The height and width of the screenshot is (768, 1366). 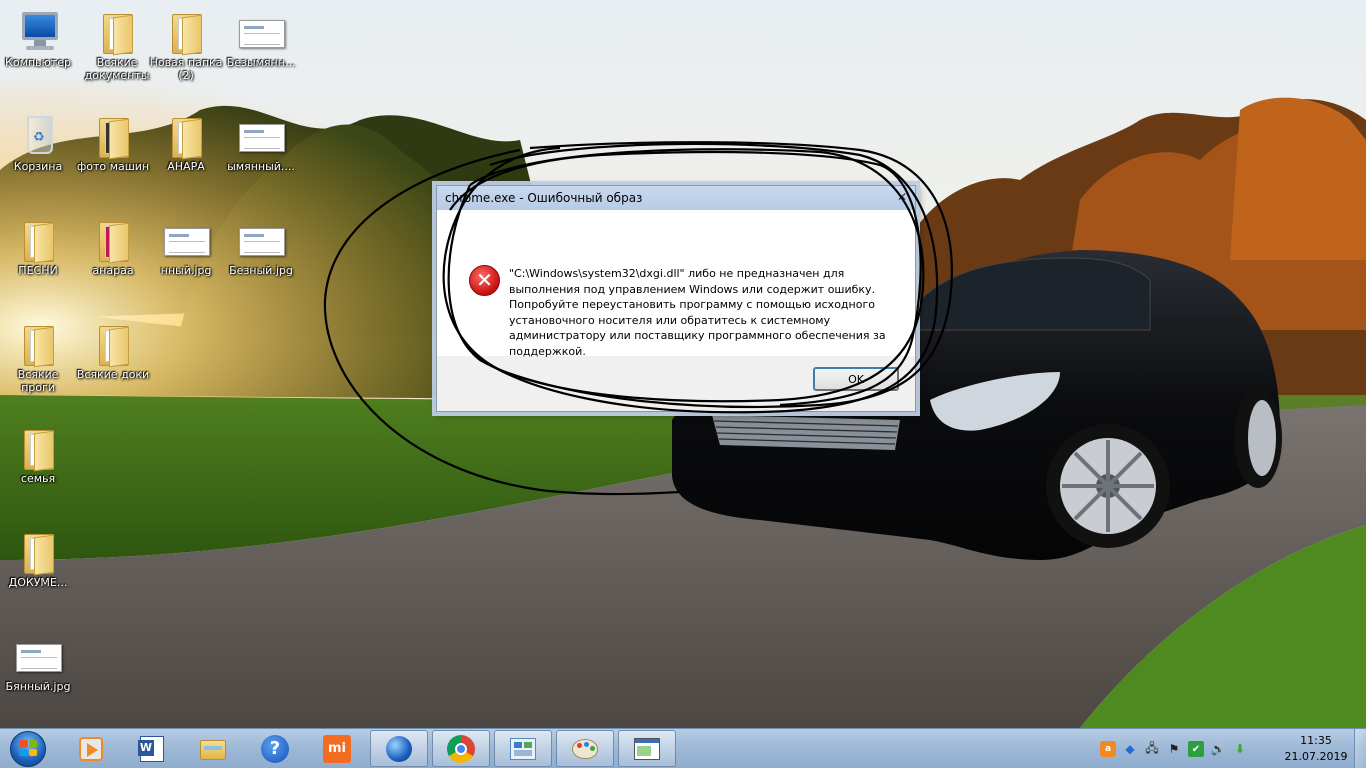 I want to click on desktop-icon-image: Бянный.jpg, so click(x=38, y=661).